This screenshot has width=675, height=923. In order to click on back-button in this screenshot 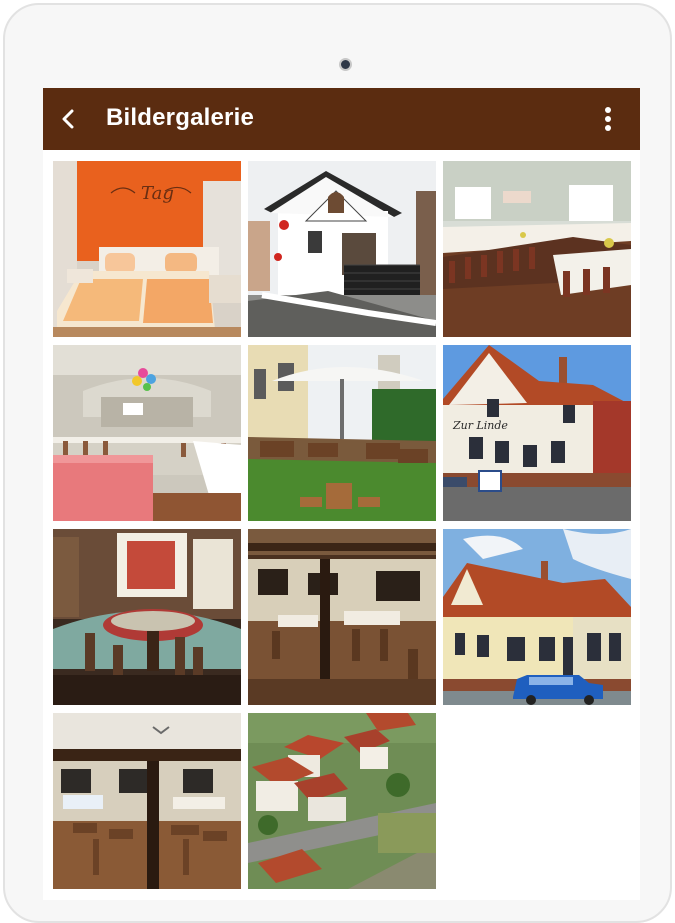, I will do `click(69, 119)`.